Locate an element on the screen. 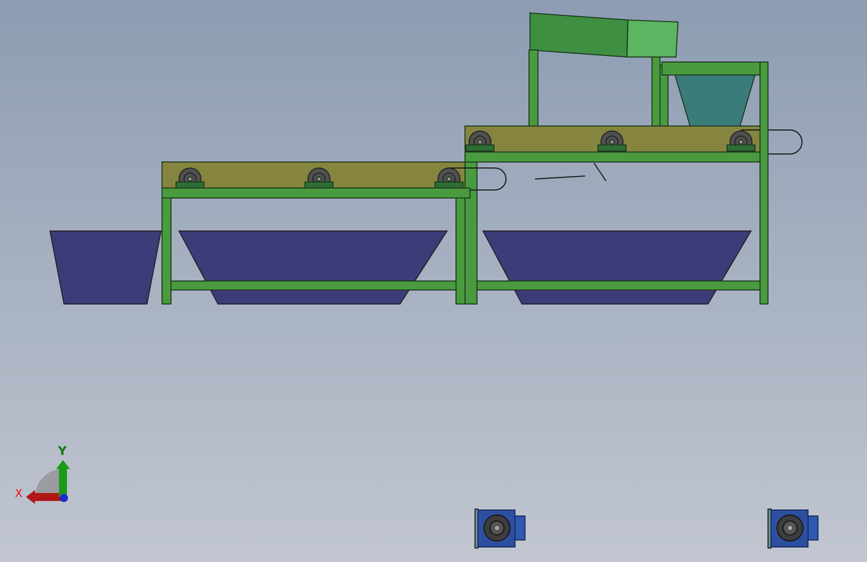 This screenshot has height=562, width=867. axis-triad-icon is located at coordinates (48, 482).